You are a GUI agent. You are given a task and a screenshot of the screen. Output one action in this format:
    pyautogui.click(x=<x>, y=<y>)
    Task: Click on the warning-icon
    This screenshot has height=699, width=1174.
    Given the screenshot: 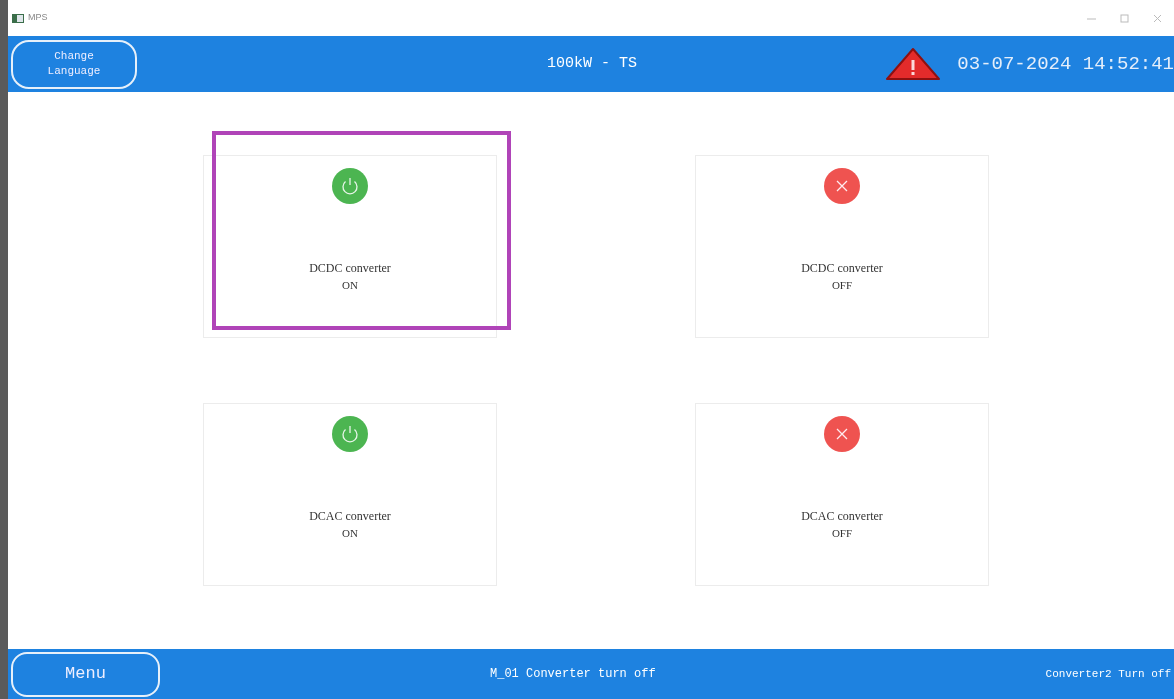 What is the action you would take?
    pyautogui.click(x=913, y=64)
    